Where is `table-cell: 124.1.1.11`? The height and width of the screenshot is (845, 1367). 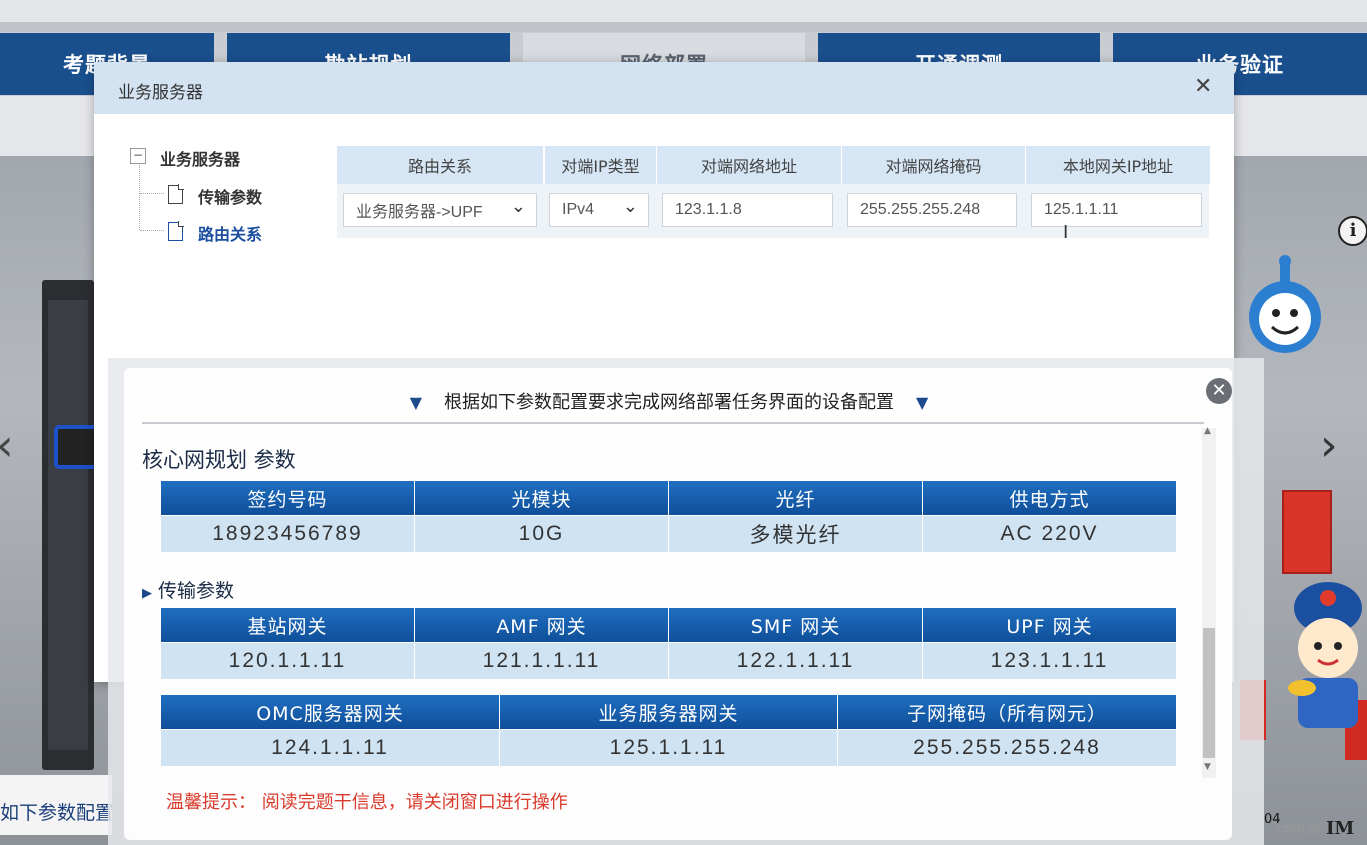
table-cell: 124.1.1.11 is located at coordinates (330, 748).